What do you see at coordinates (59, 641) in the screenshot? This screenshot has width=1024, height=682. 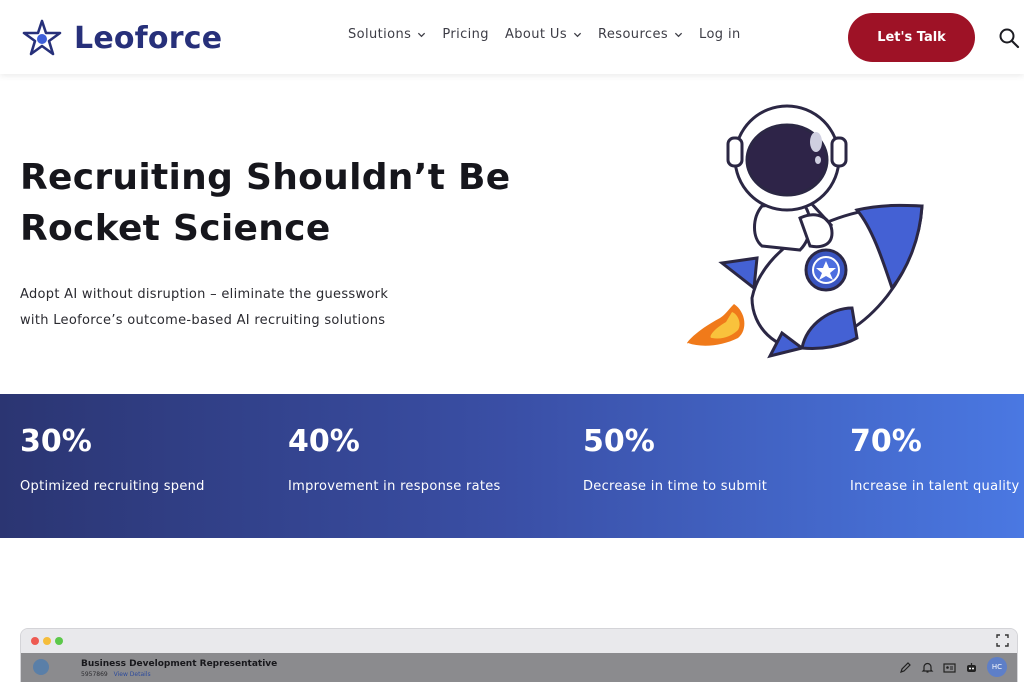 I see `window-maximize-dot` at bounding box center [59, 641].